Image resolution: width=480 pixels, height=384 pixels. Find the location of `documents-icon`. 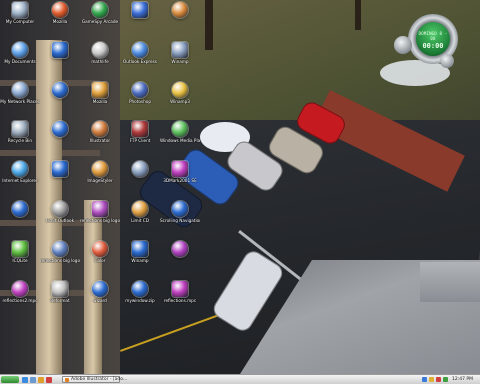

documents-icon is located at coordinates (20, 50).